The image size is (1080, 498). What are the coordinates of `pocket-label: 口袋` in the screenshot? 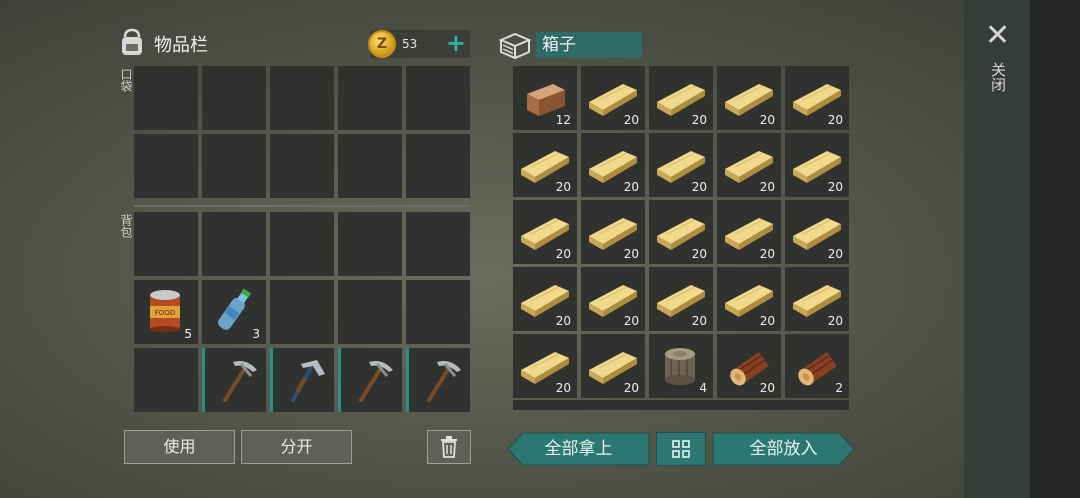 It's located at (126, 80).